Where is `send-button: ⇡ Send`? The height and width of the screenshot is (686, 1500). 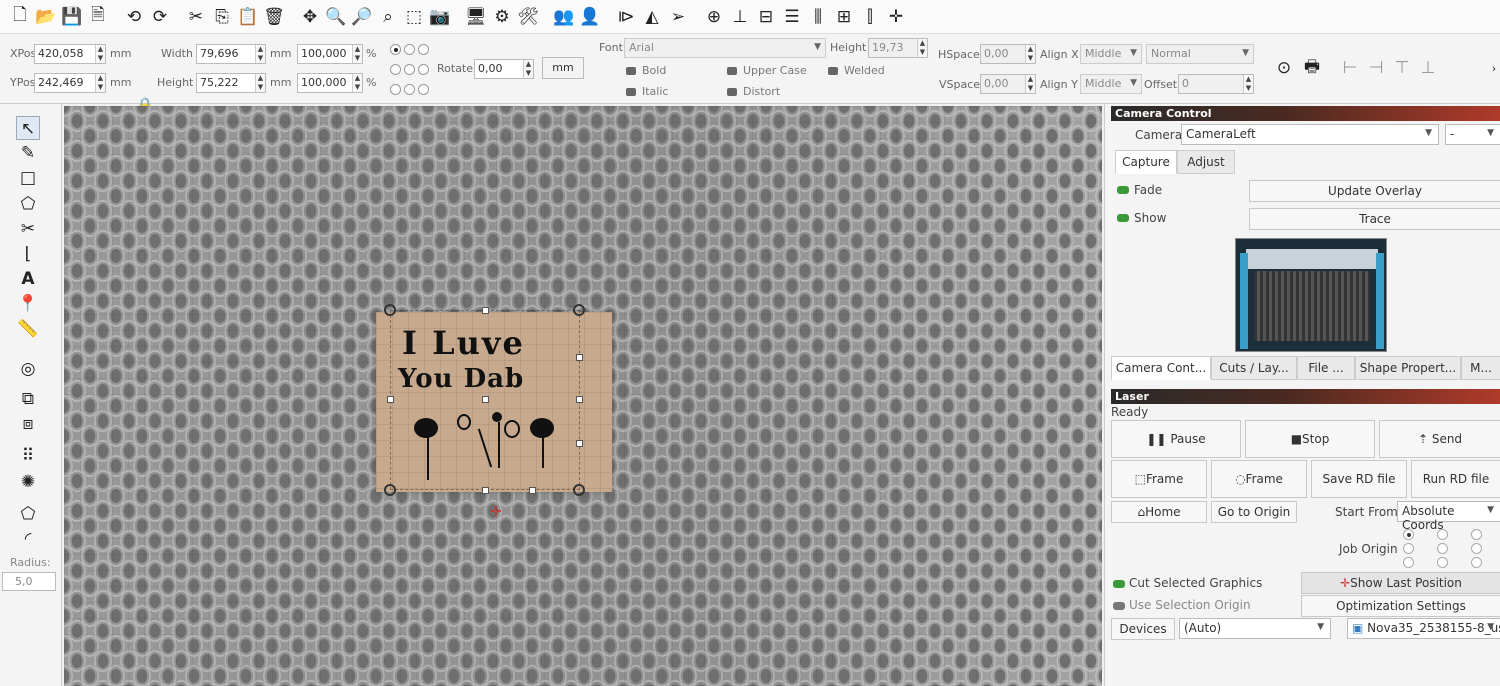
send-button: ⇡ Send is located at coordinates (1439, 439).